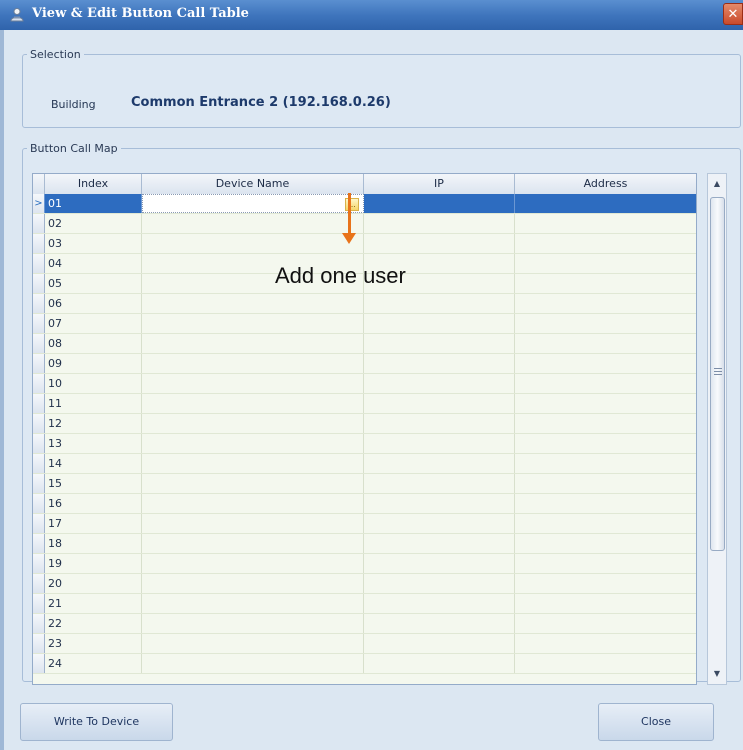  I want to click on column-header-device-name: Device Name, so click(253, 184).